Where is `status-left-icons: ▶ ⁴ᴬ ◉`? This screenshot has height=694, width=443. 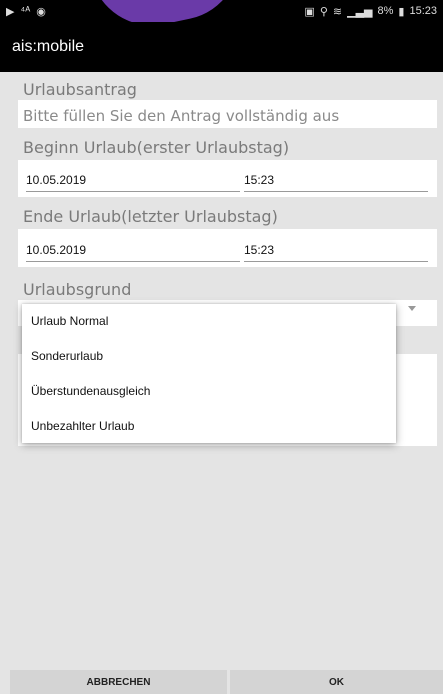 status-left-icons: ▶ ⁴ᴬ ◉ is located at coordinates (26, 11).